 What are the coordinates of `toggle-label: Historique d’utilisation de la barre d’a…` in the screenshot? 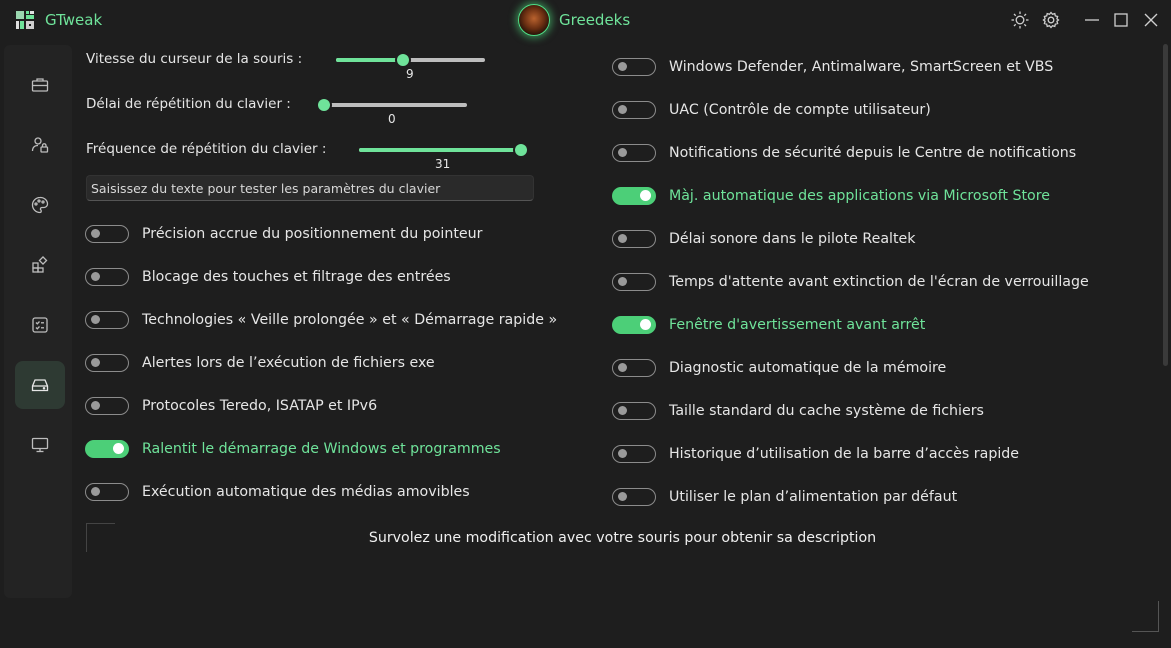 It's located at (844, 454).